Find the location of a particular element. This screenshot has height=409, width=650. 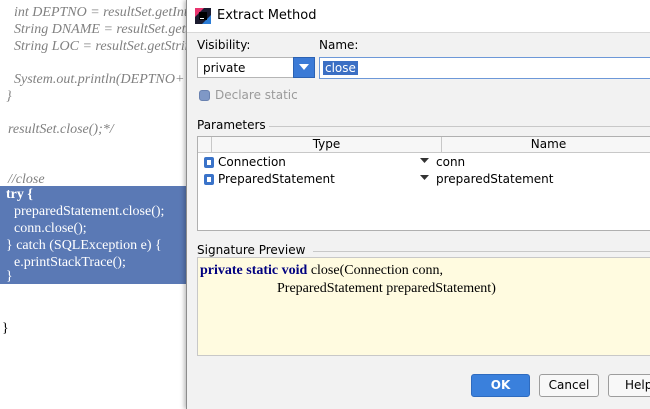

code-line: resultSet.close();*/ is located at coordinates (61, 129).